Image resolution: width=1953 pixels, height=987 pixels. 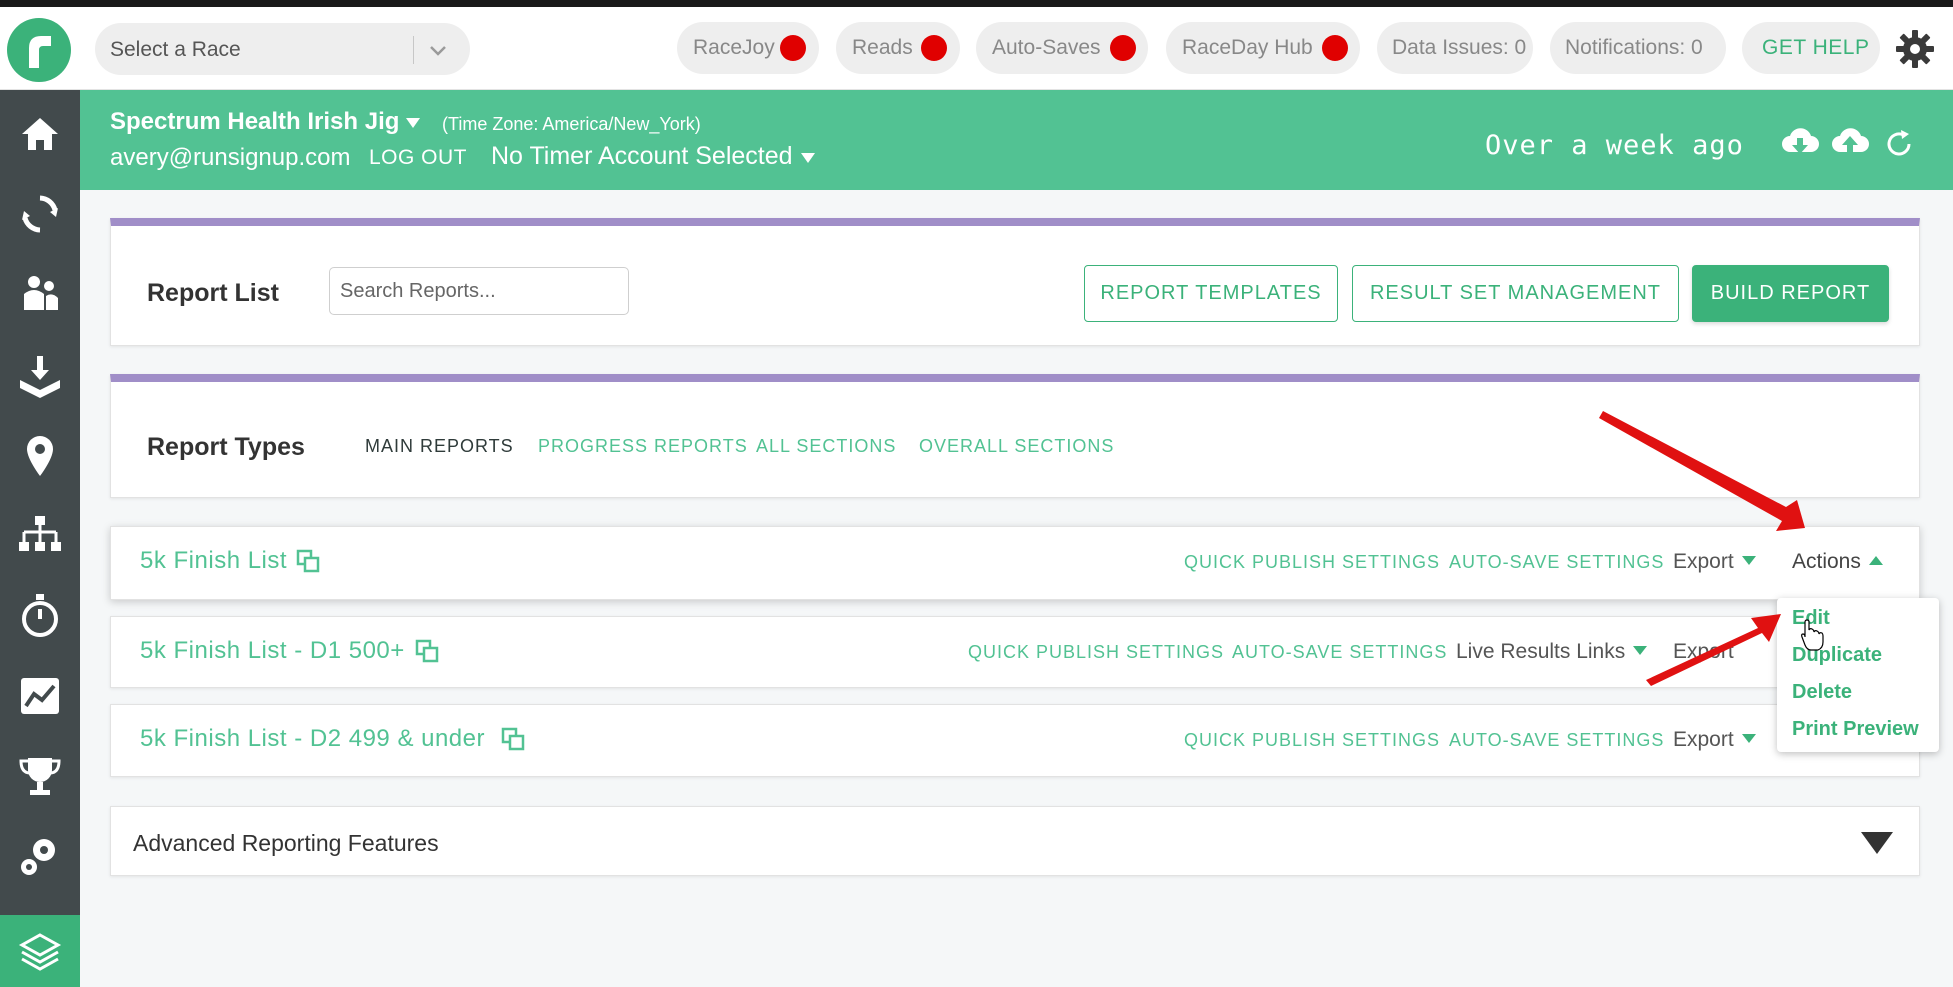 What do you see at coordinates (418, 158) in the screenshot?
I see `logout-link: LOG OUT` at bounding box center [418, 158].